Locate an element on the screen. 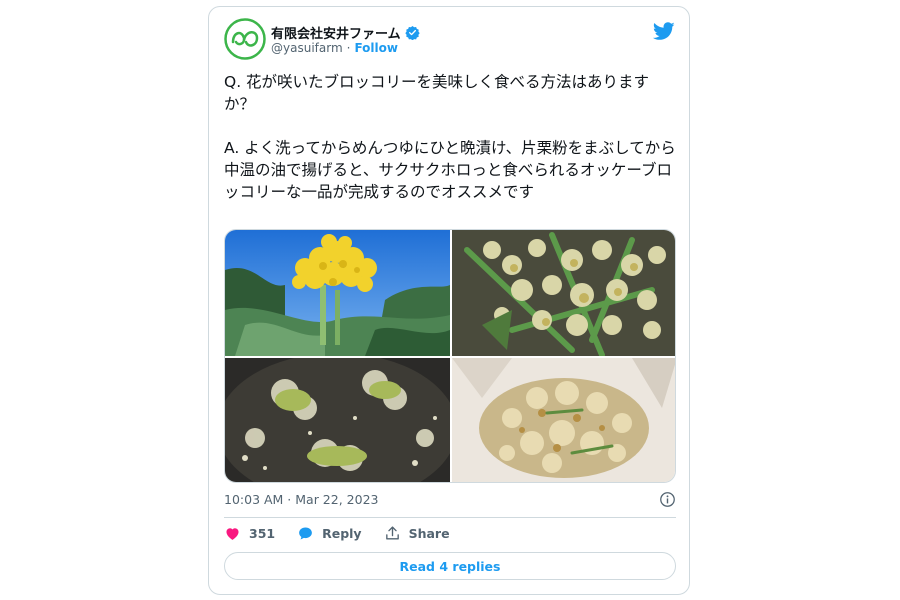  author-handle: @yasuifarm is located at coordinates (307, 48).